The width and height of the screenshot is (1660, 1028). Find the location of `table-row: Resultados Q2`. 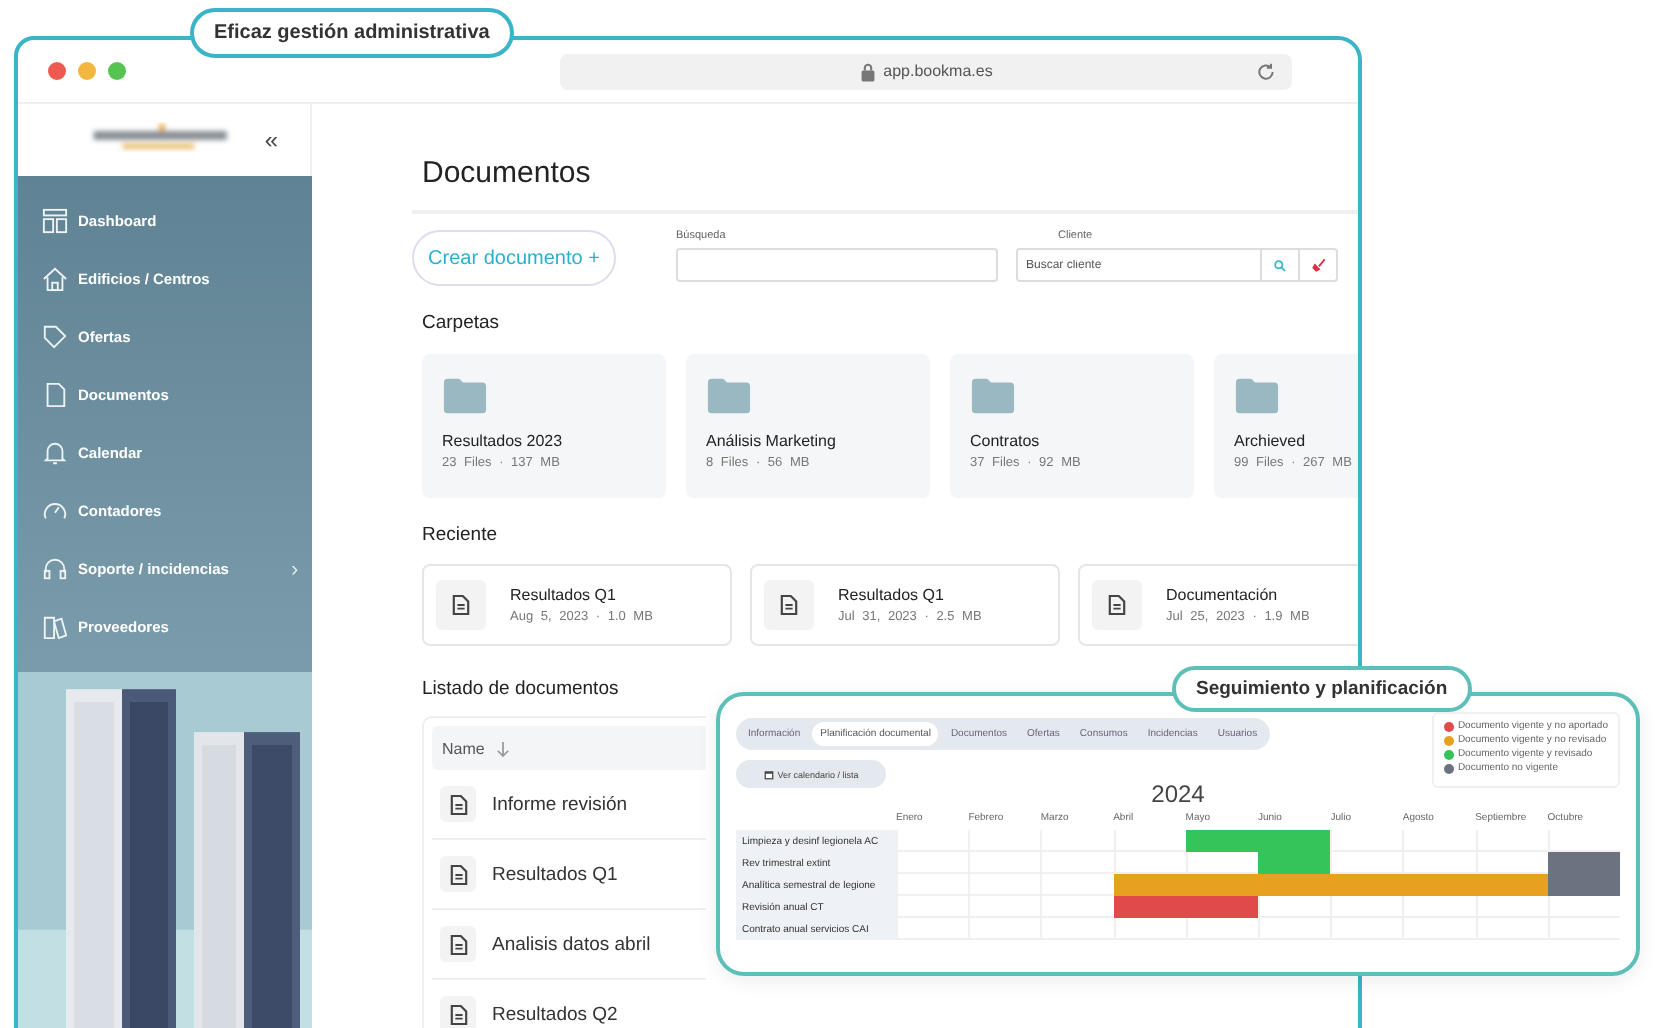

table-row: Resultados Q2 is located at coordinates (569, 1004).